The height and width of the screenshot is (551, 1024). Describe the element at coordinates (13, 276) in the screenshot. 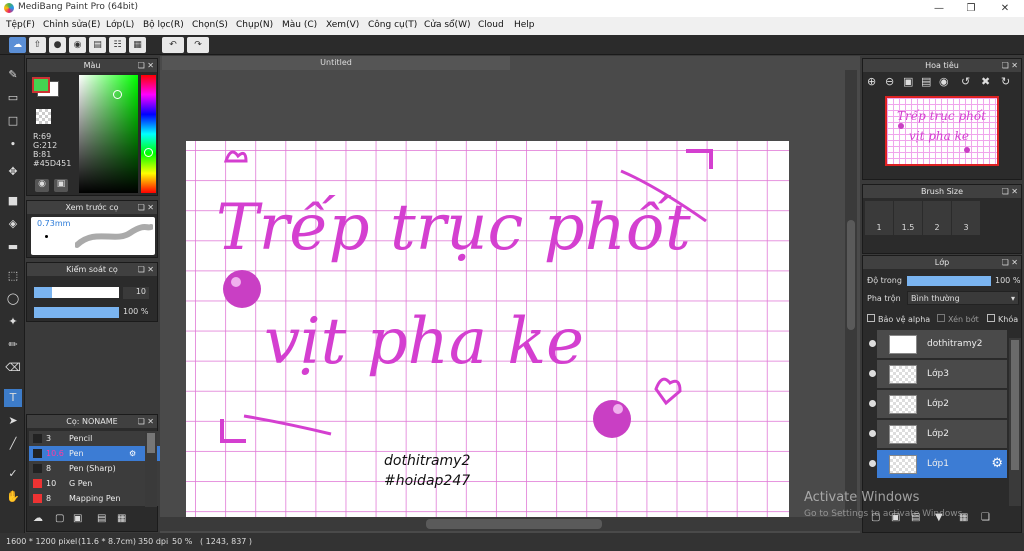

I see `select-rect-tool-icon: ⬚` at that location.